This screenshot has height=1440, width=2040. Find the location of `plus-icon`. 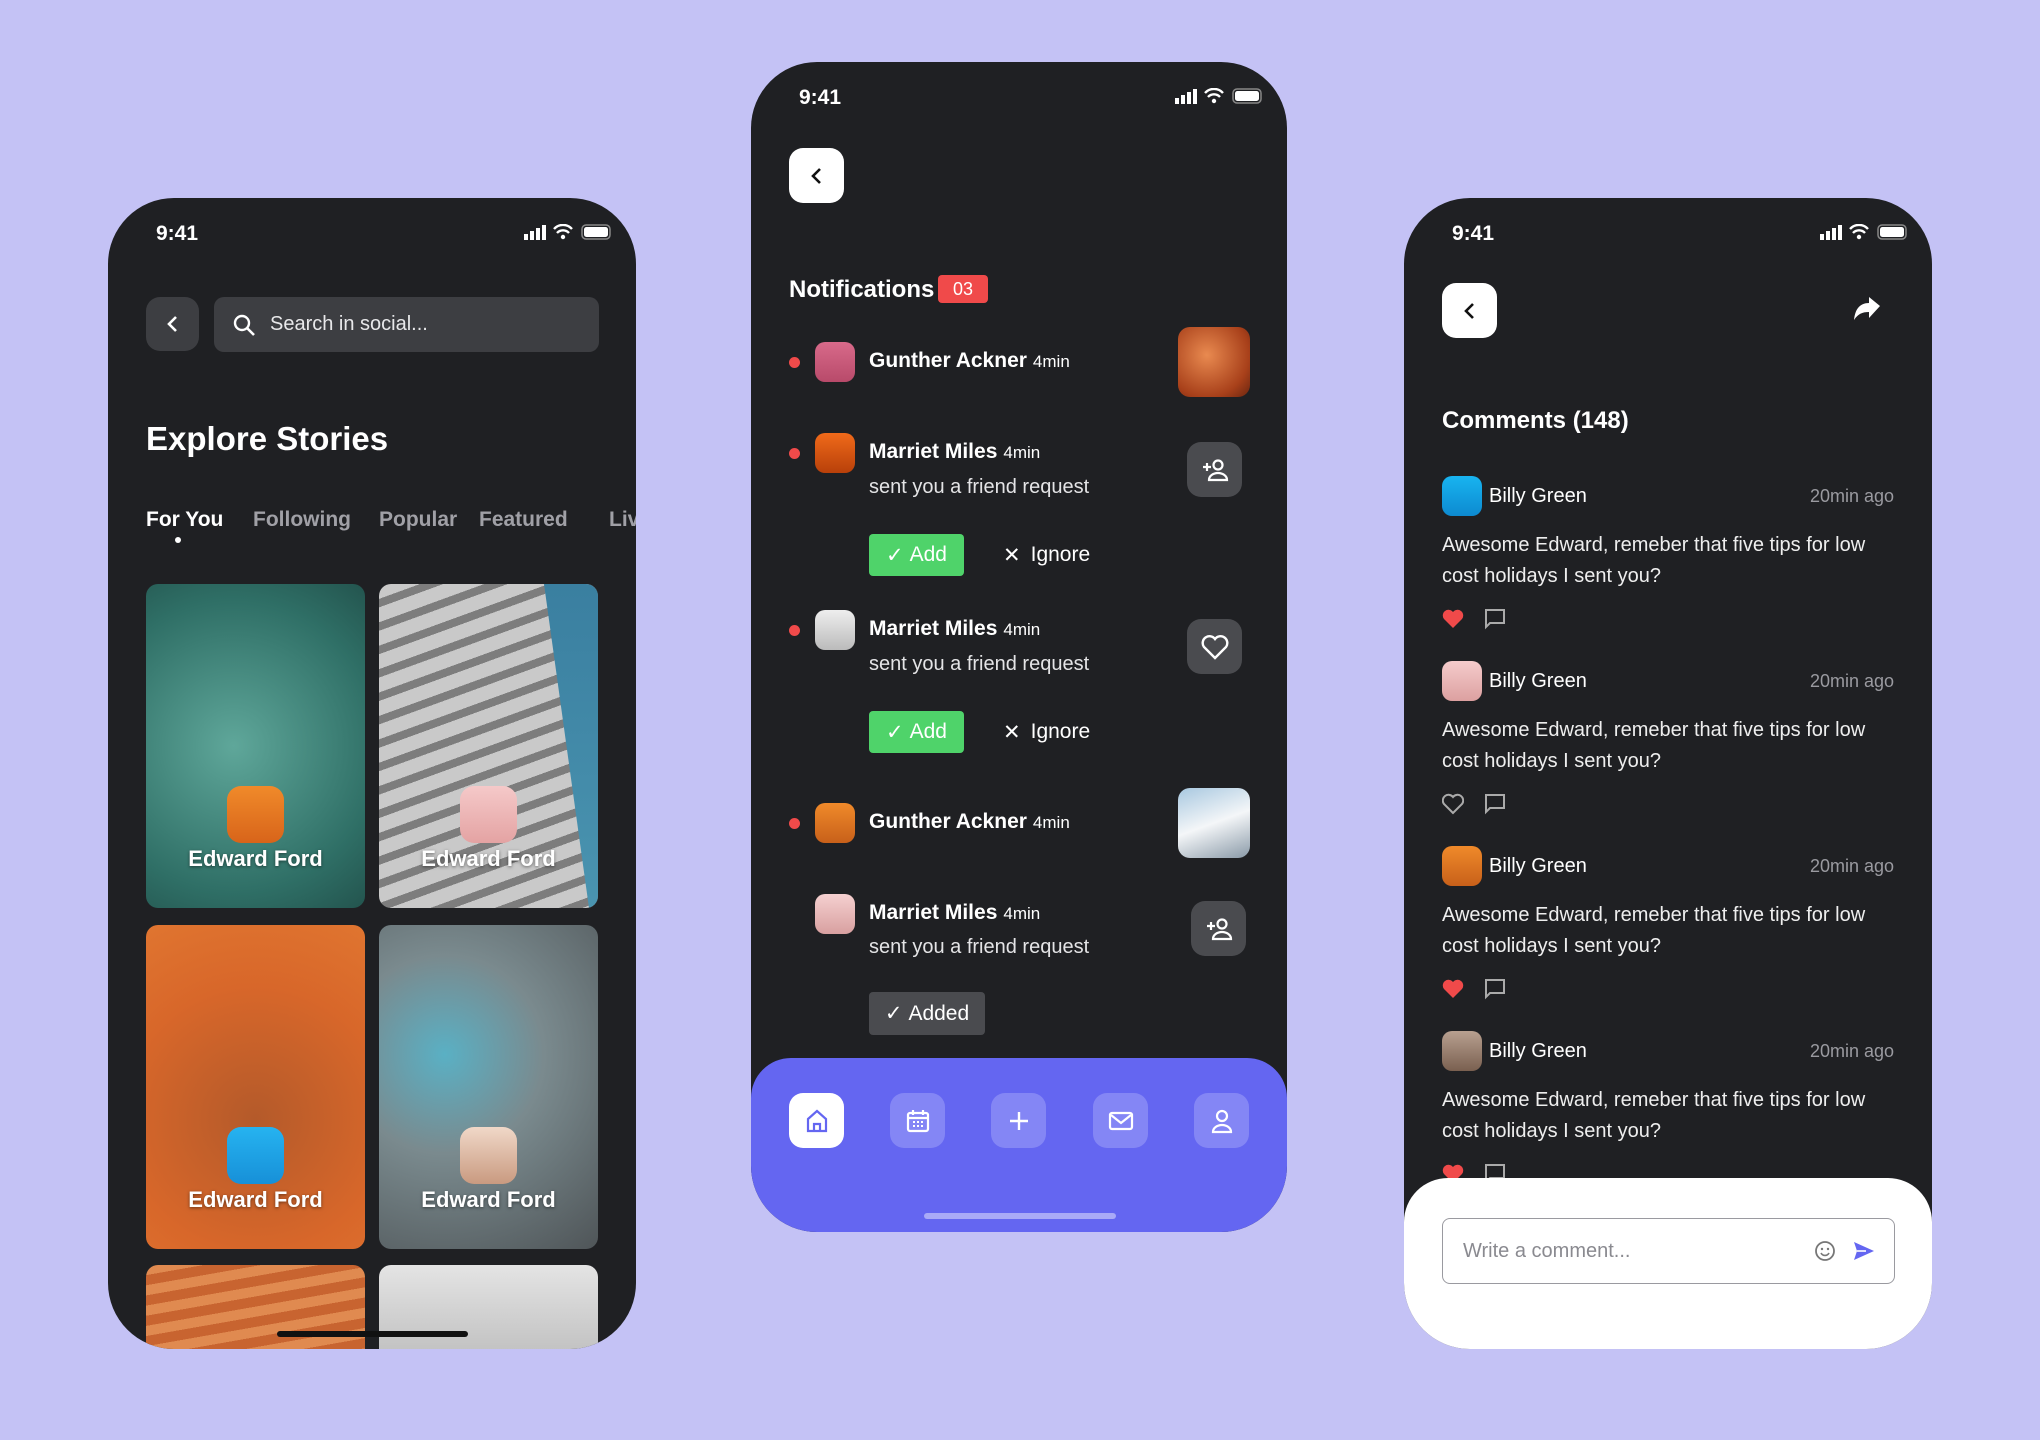

plus-icon is located at coordinates (1018, 1120).